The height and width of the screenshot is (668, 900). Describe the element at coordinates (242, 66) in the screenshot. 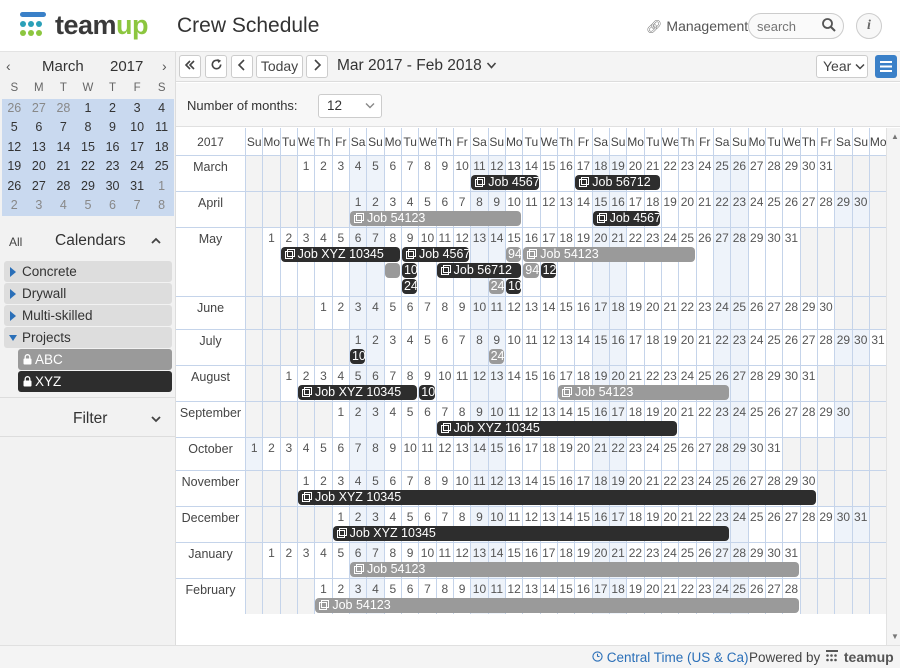

I see `prev-range-button` at that location.